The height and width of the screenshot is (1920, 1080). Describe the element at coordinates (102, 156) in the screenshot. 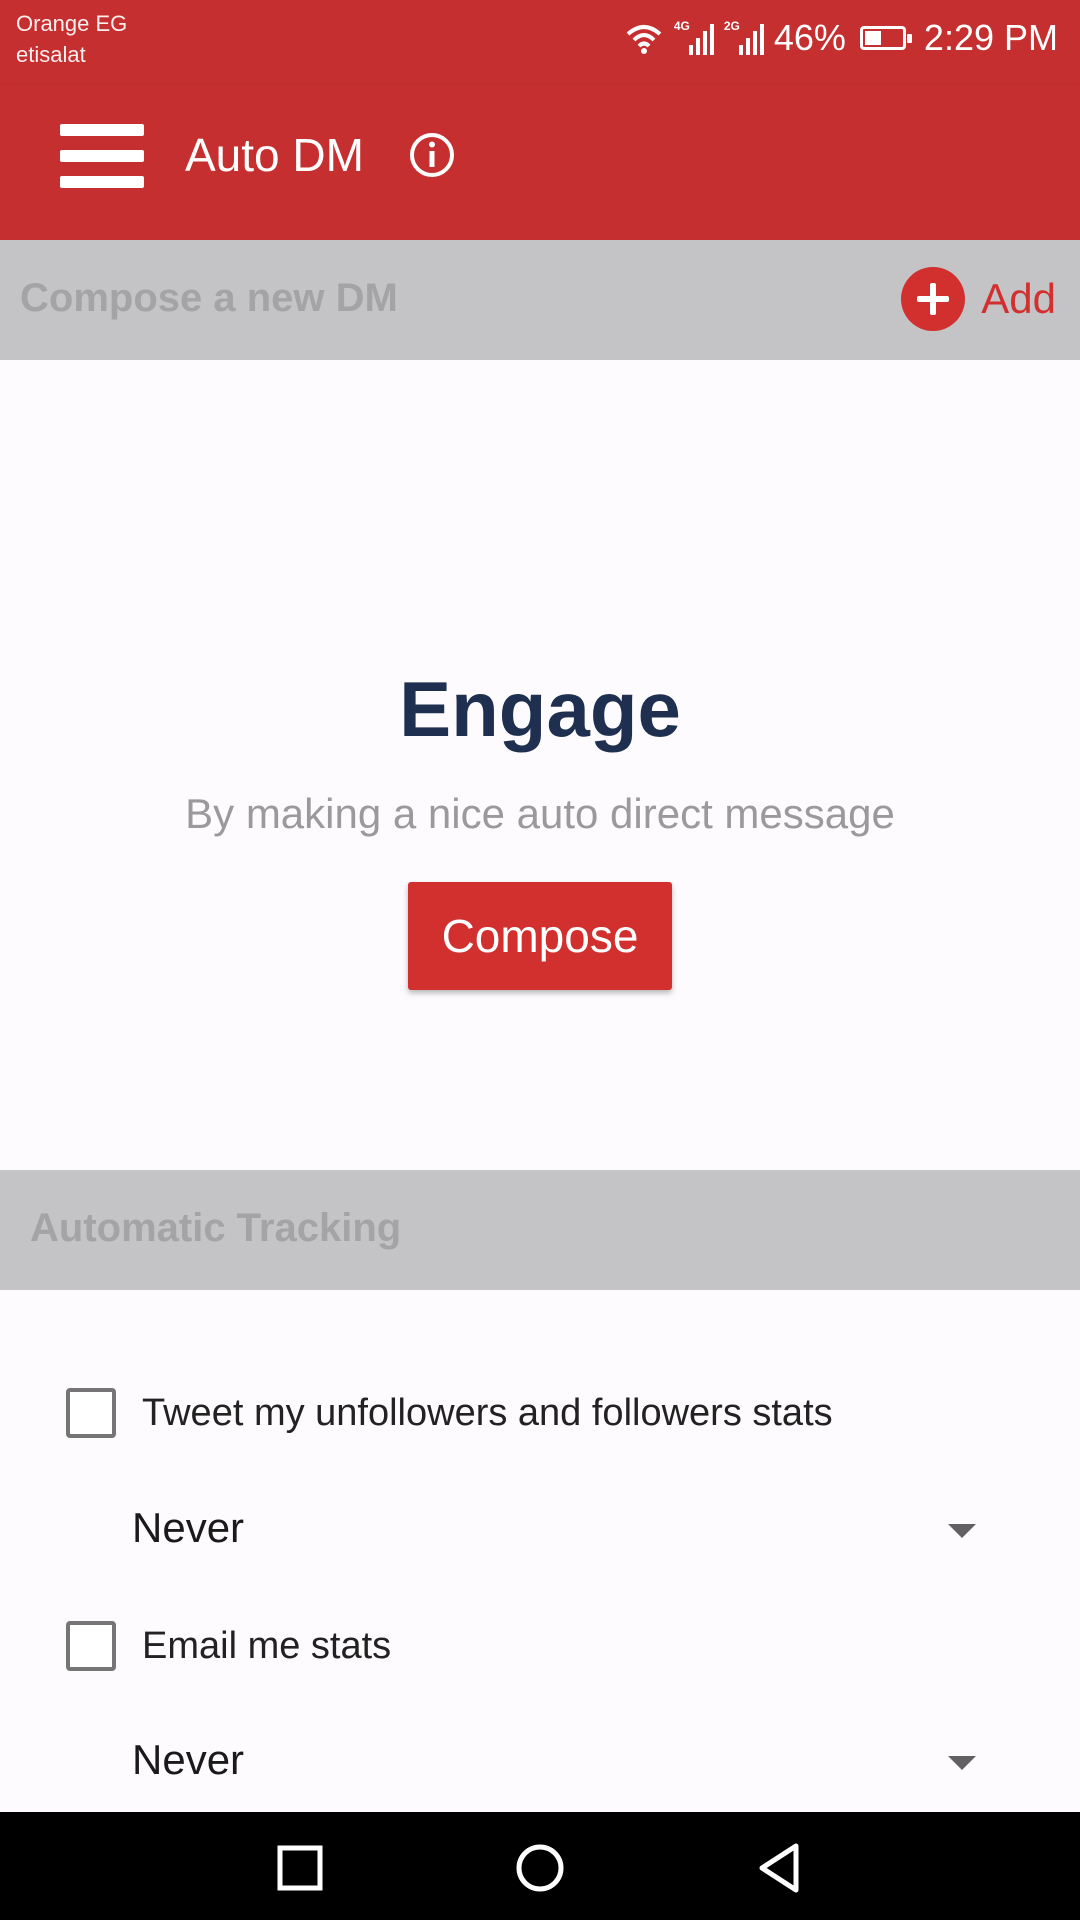

I see `hamburger-menu-icon` at that location.